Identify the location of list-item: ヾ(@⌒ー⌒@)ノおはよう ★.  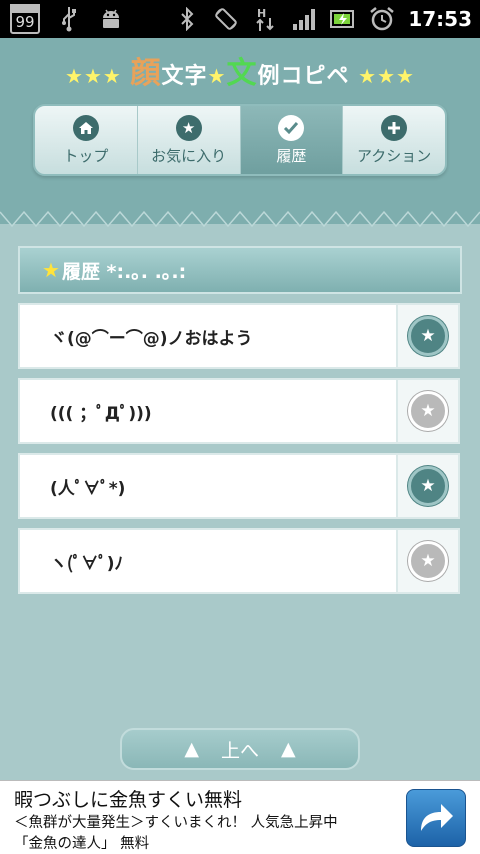
(239, 336).